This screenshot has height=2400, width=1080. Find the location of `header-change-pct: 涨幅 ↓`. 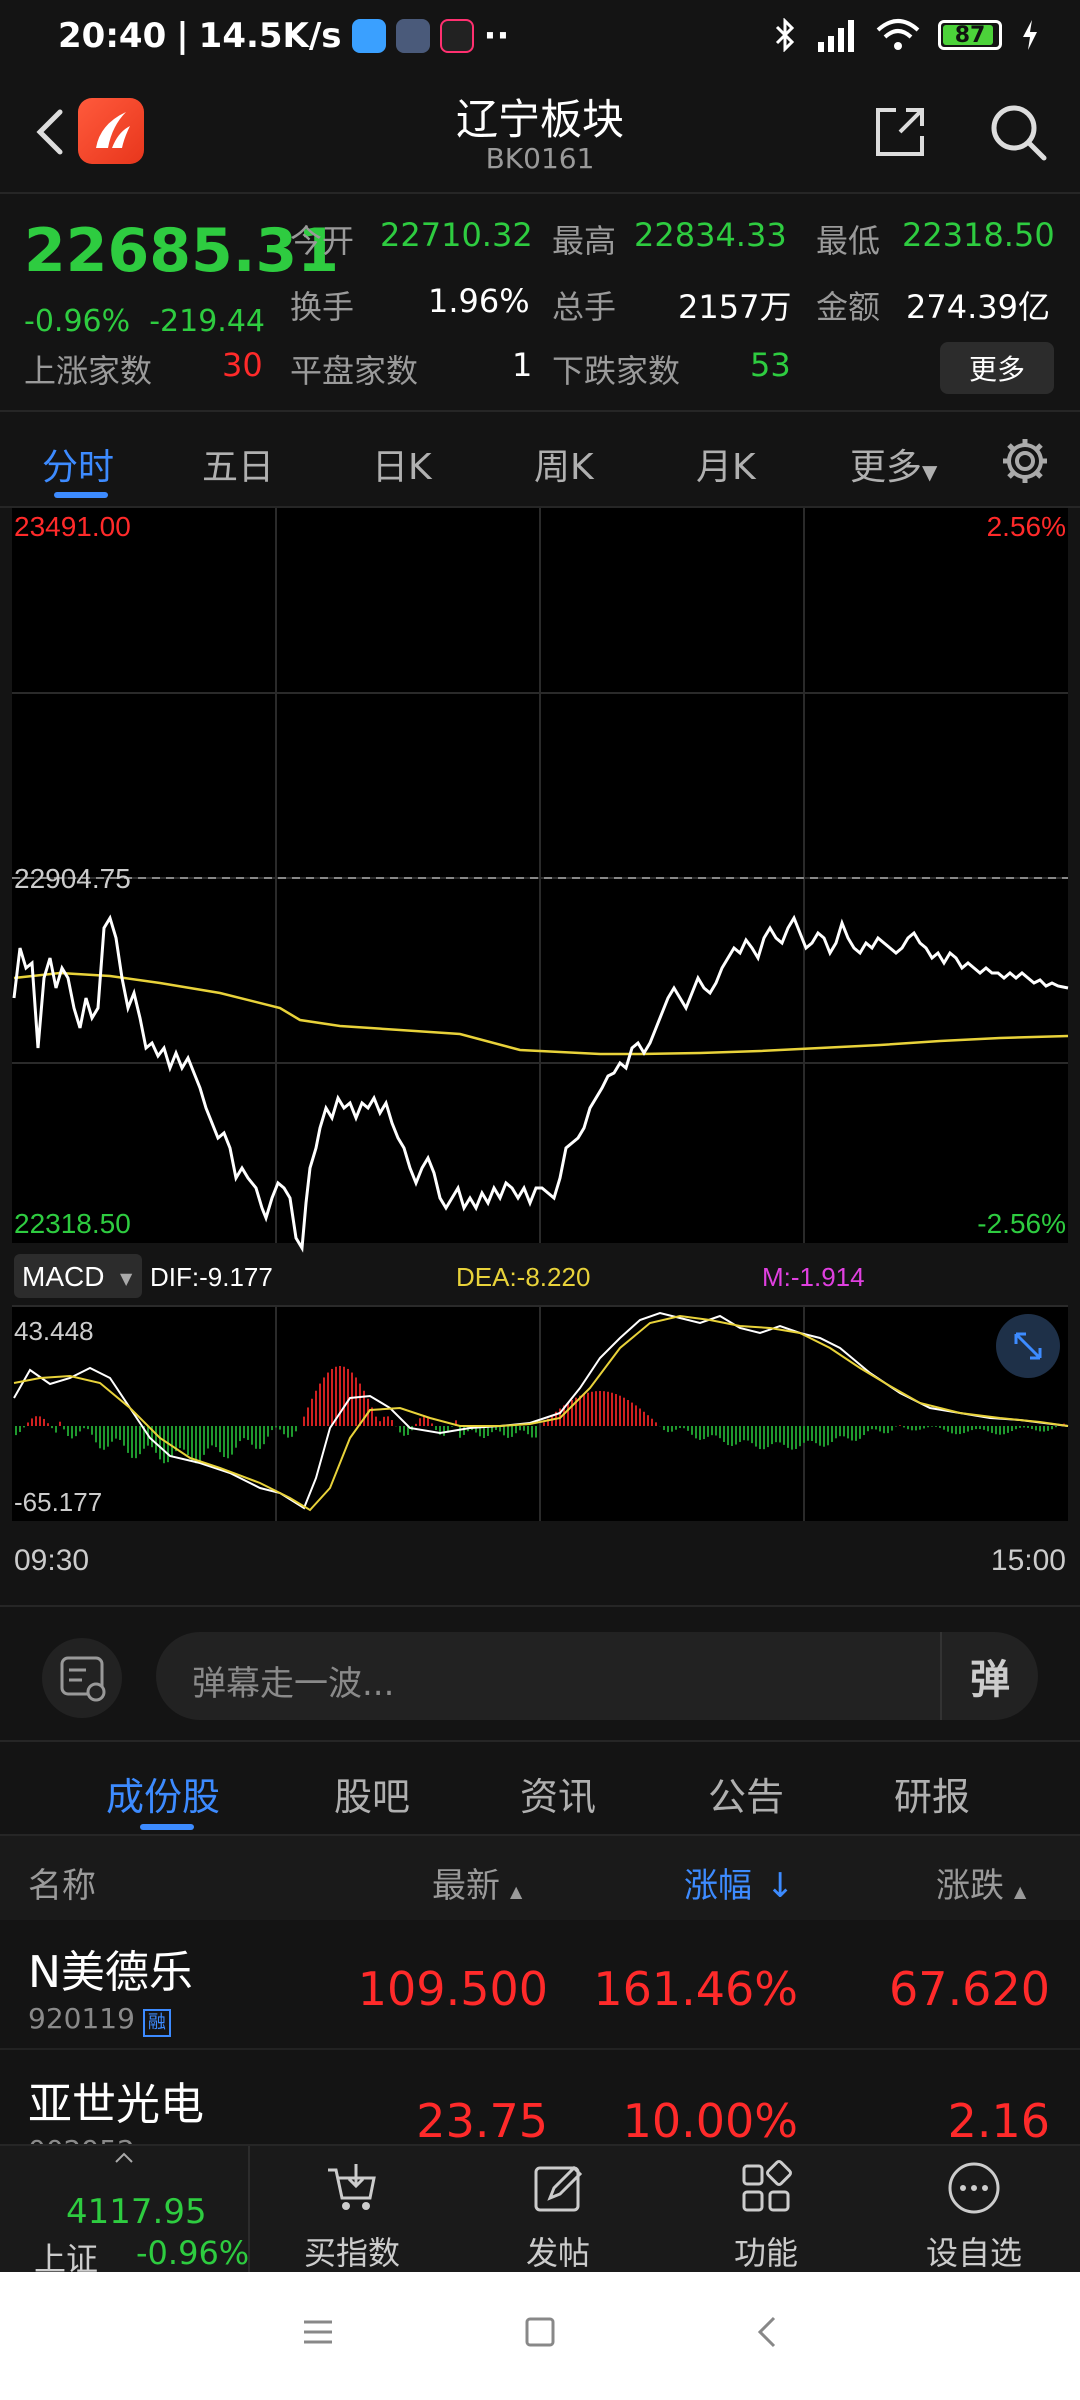

header-change-pct: 涨幅 ↓ is located at coordinates (739, 1882).